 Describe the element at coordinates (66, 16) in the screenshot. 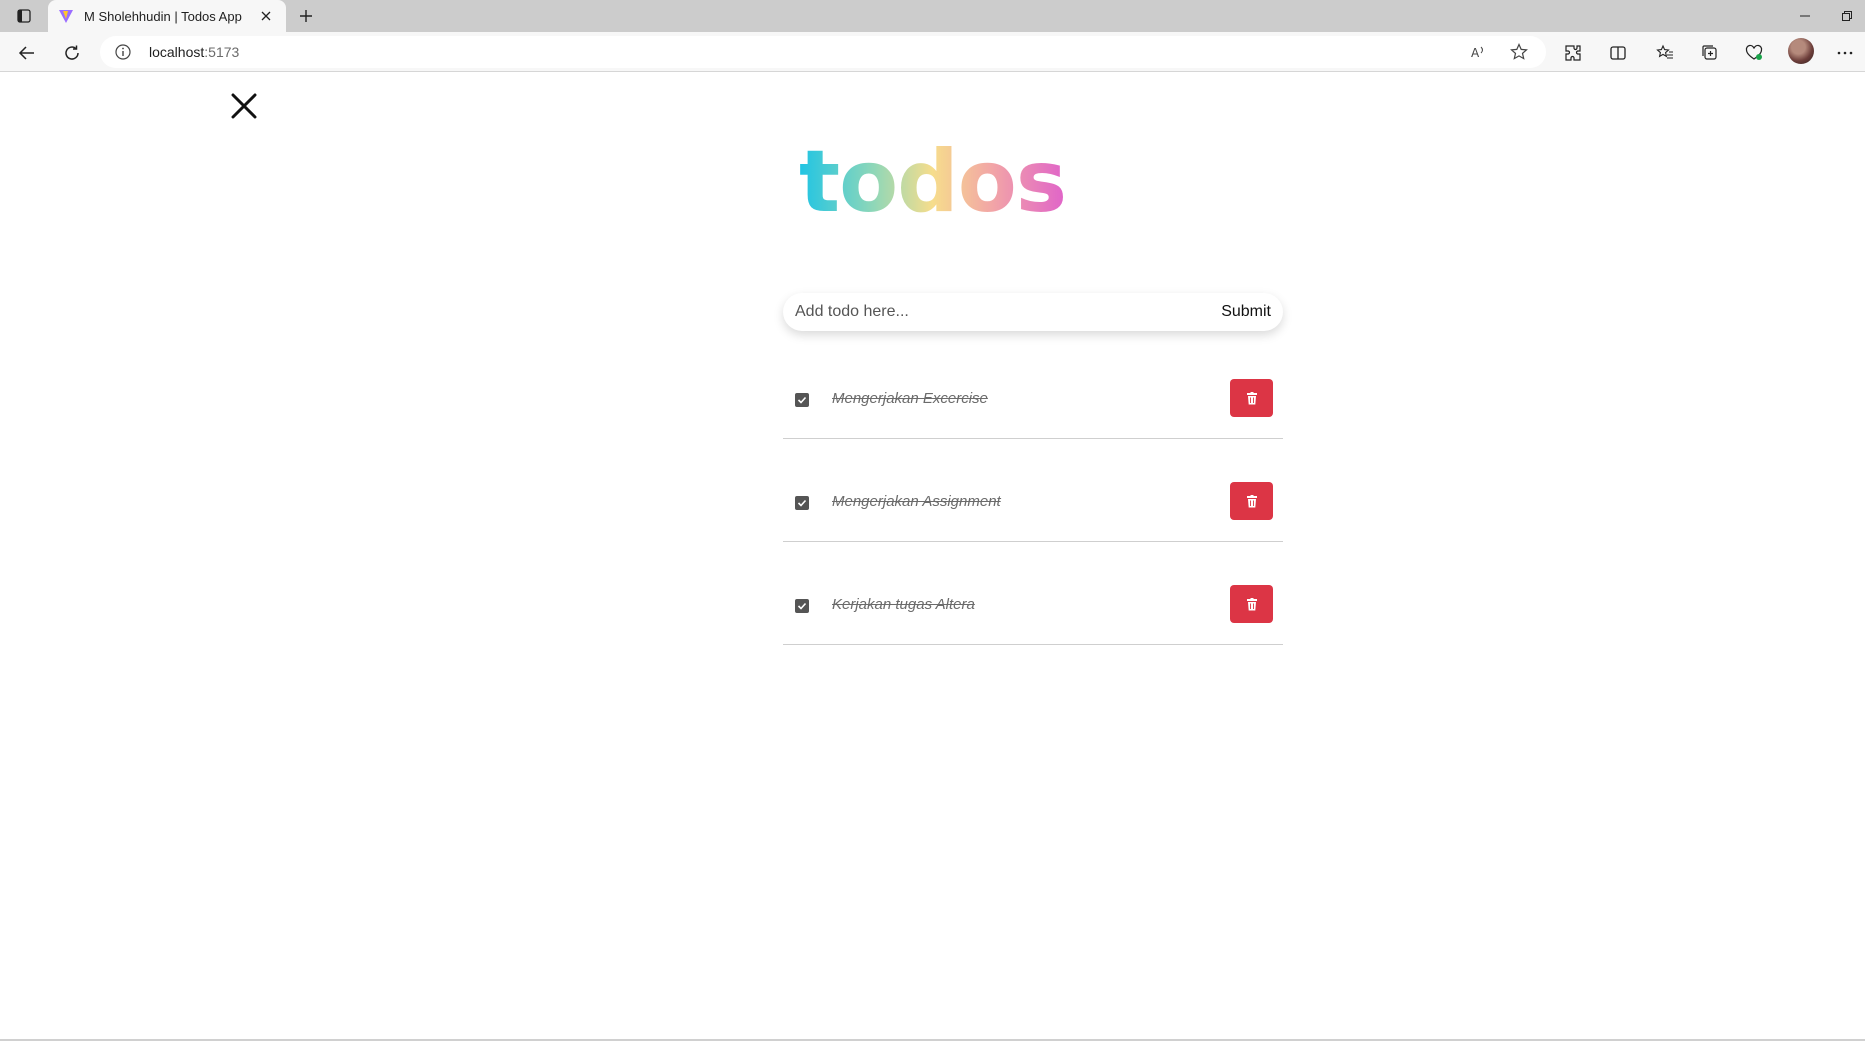

I see `vite-logo-icon` at that location.